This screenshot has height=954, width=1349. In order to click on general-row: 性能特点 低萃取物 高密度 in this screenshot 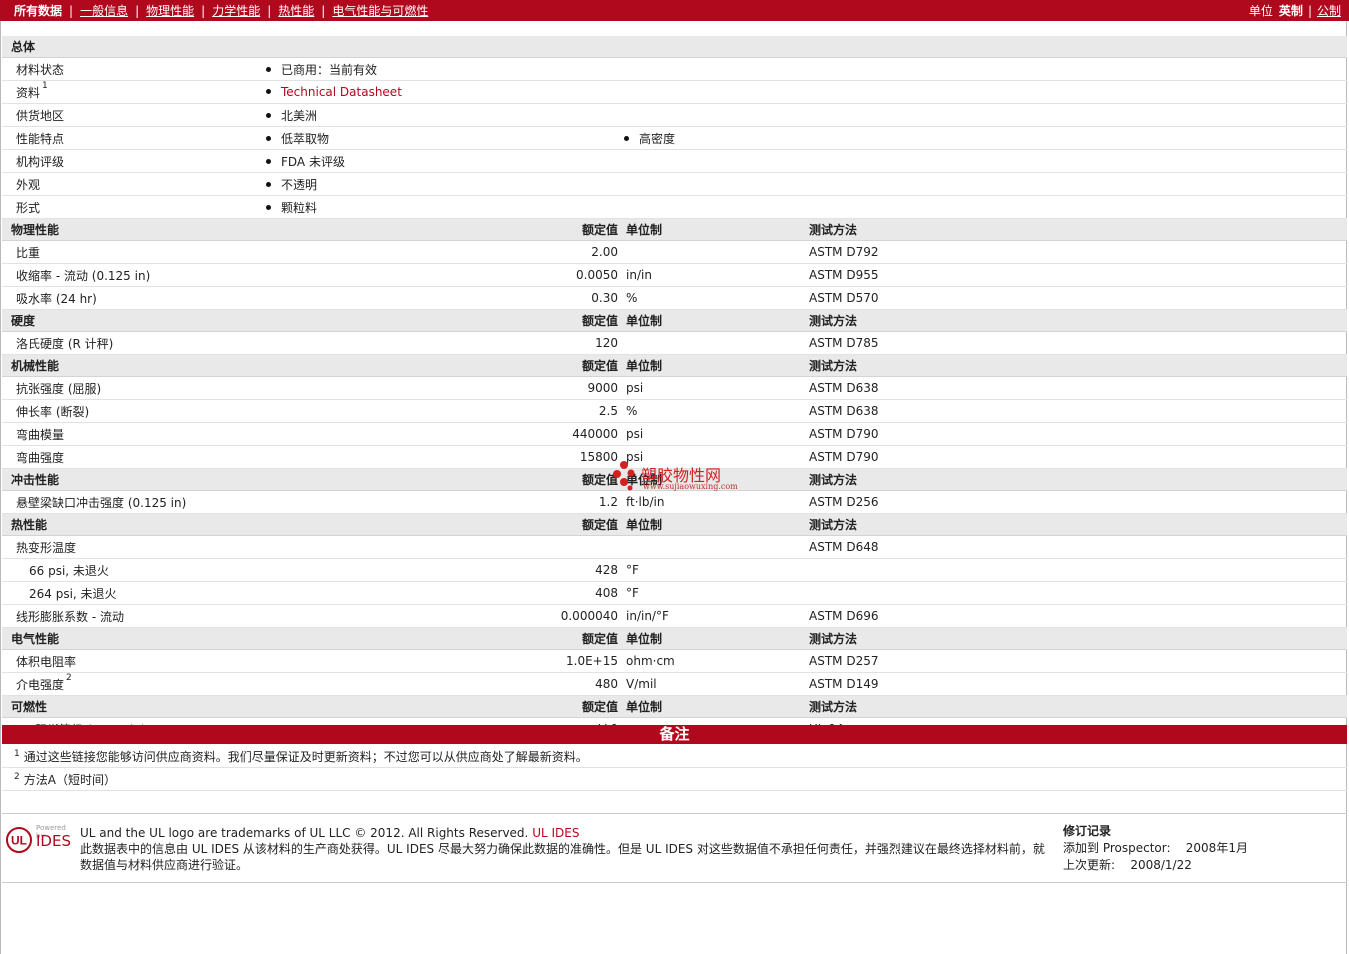, I will do `click(675, 138)`.